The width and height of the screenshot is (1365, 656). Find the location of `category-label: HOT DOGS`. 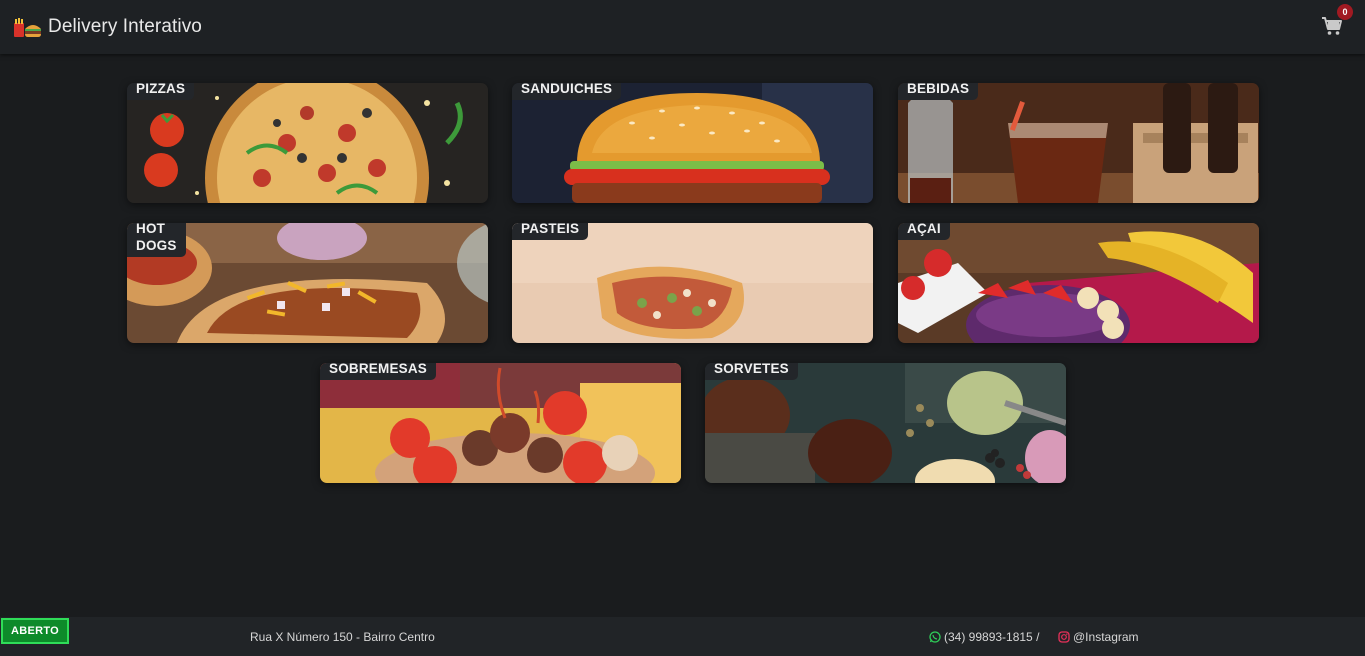

category-label: HOT DOGS is located at coordinates (156, 240).